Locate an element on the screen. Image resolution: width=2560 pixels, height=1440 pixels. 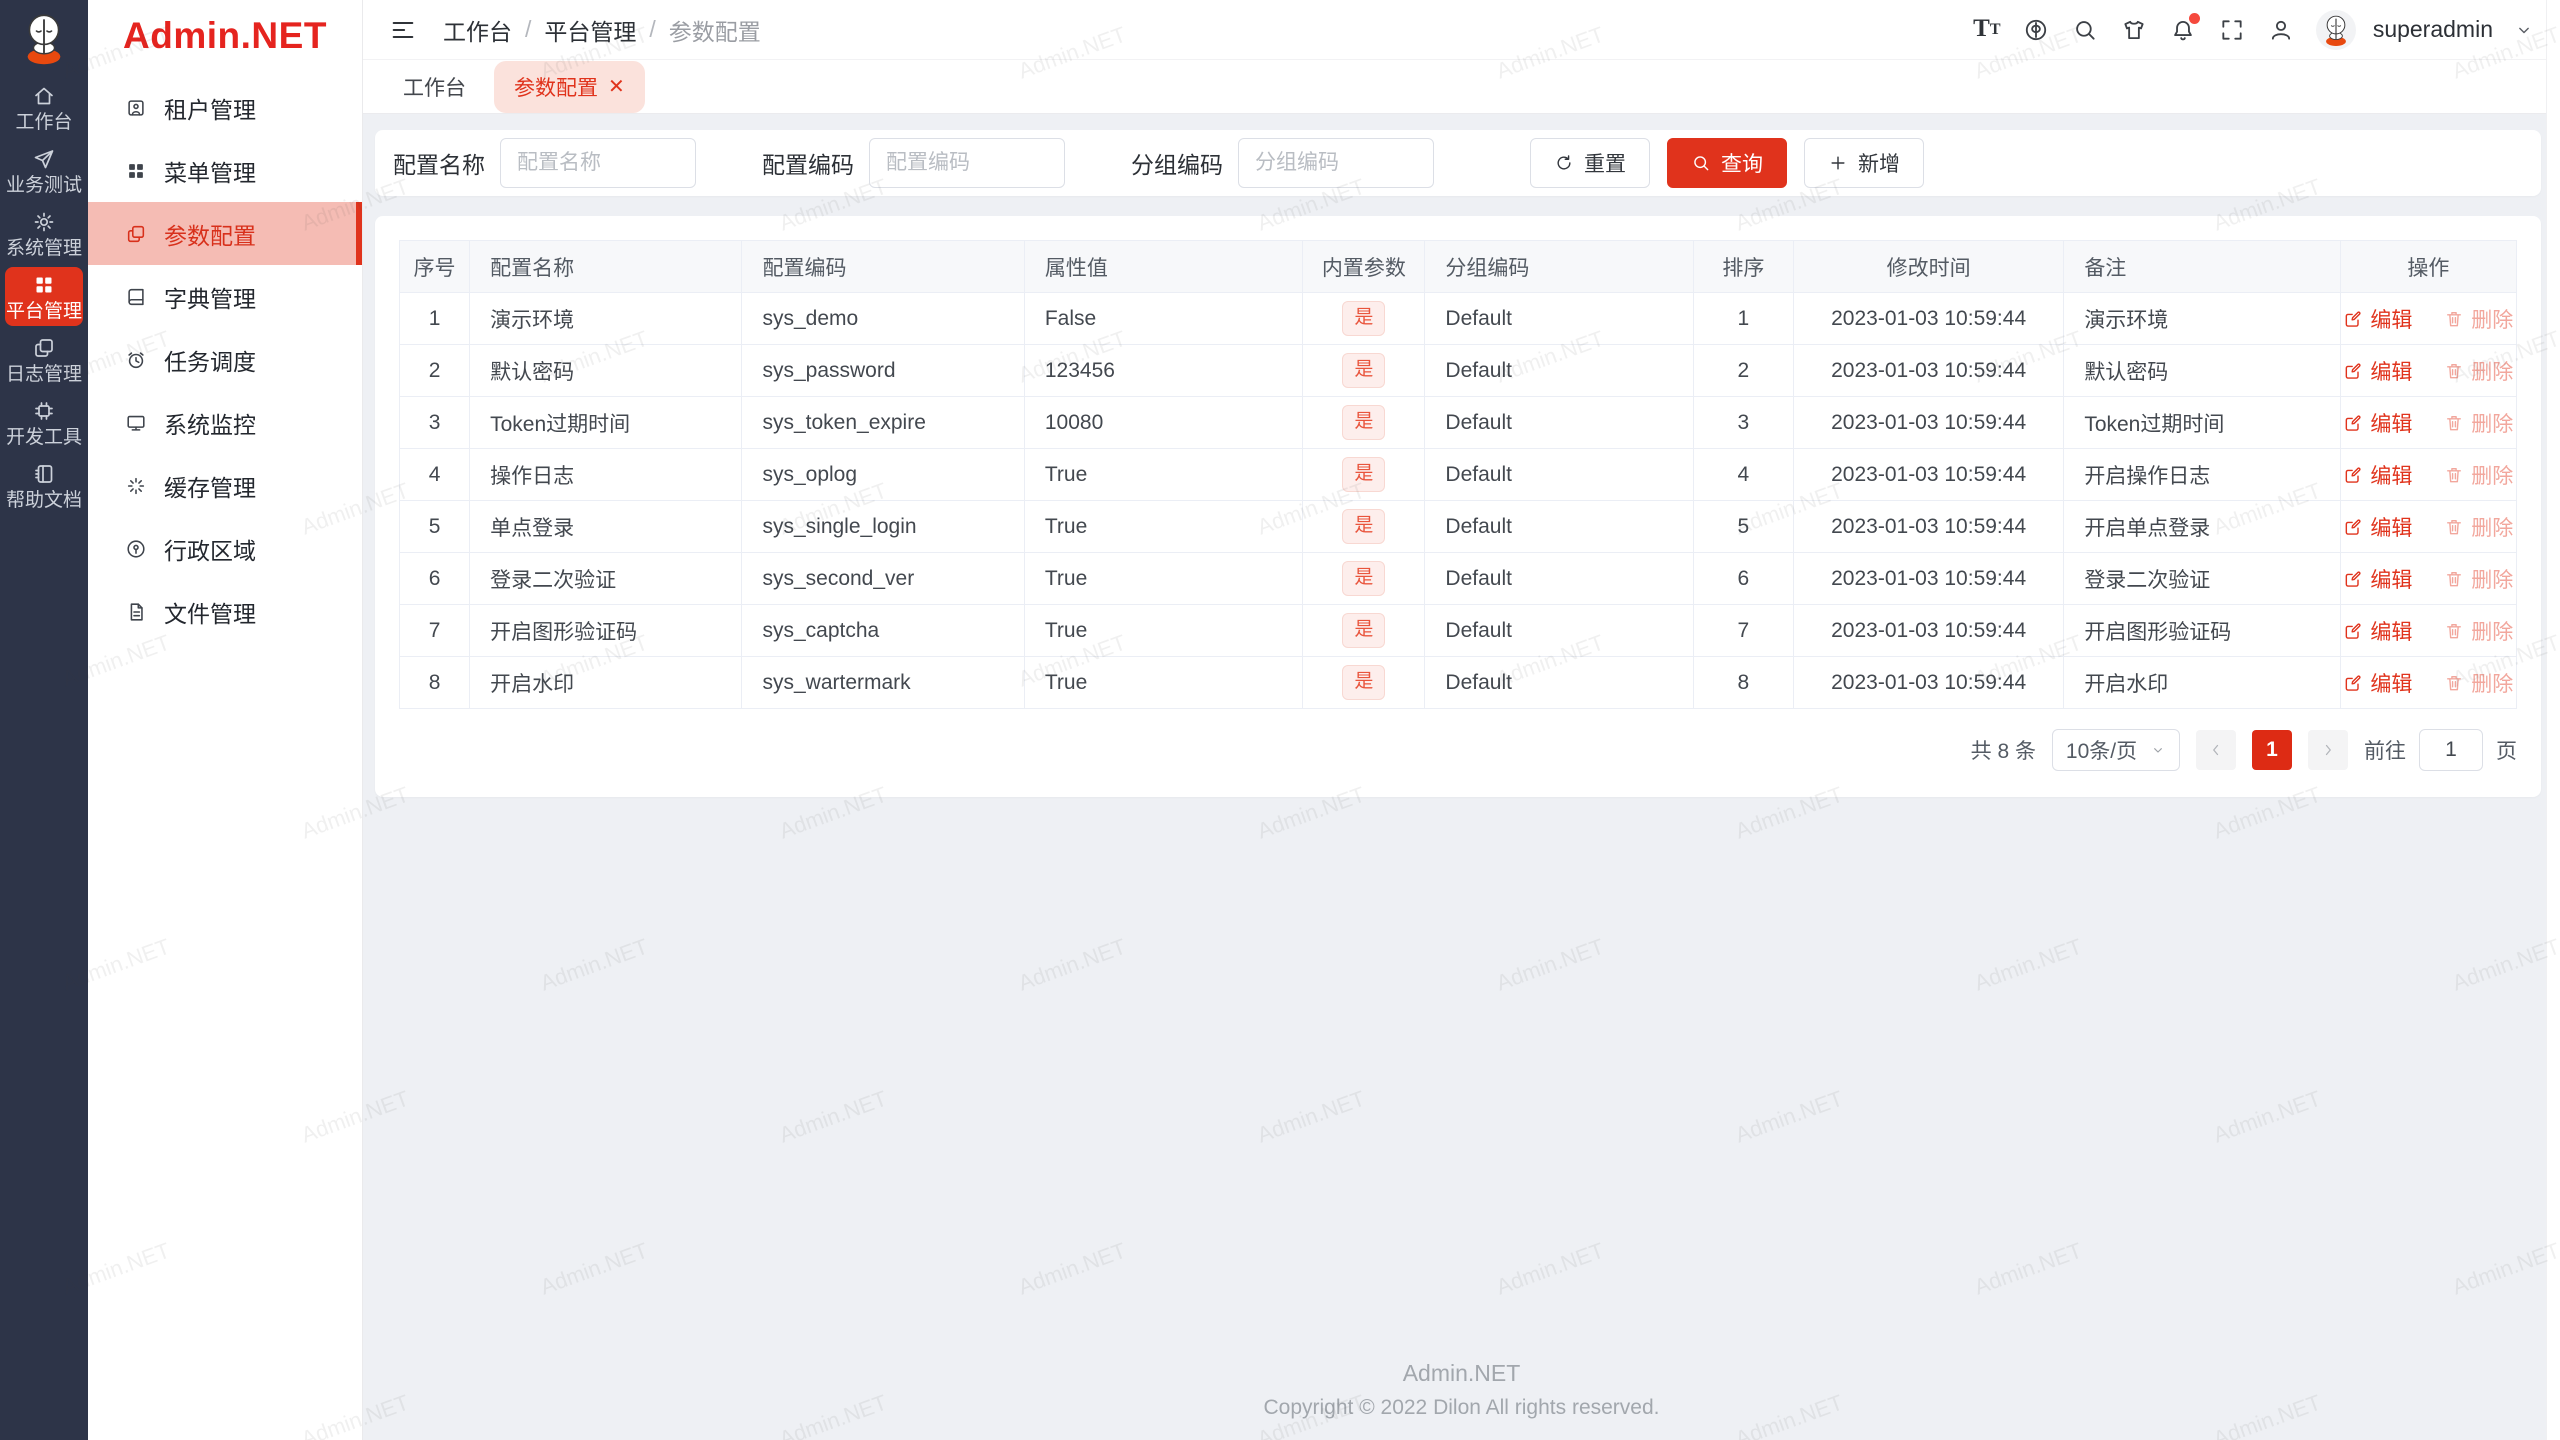
config-name-input is located at coordinates (598, 163).